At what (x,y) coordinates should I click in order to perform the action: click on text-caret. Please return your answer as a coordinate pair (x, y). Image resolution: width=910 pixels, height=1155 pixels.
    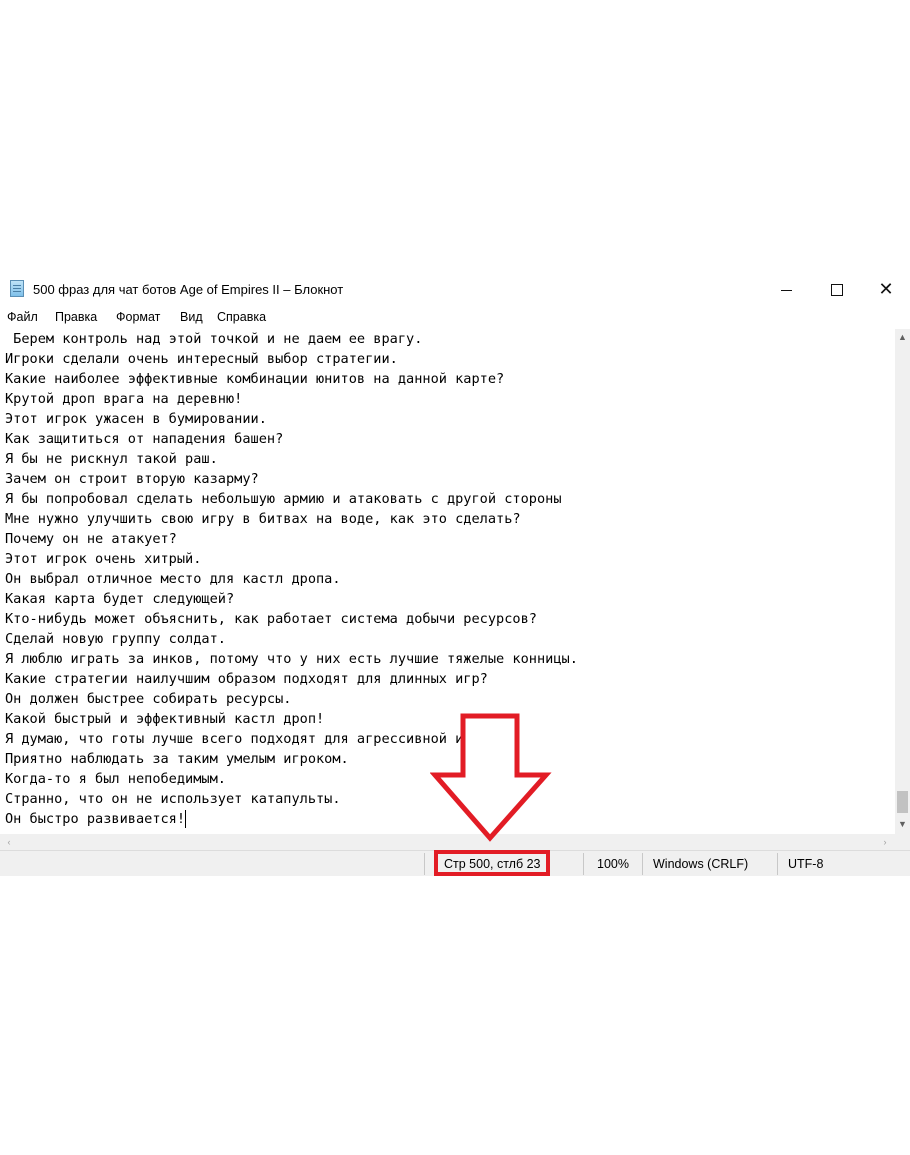
    Looking at the image, I should click on (186, 819).